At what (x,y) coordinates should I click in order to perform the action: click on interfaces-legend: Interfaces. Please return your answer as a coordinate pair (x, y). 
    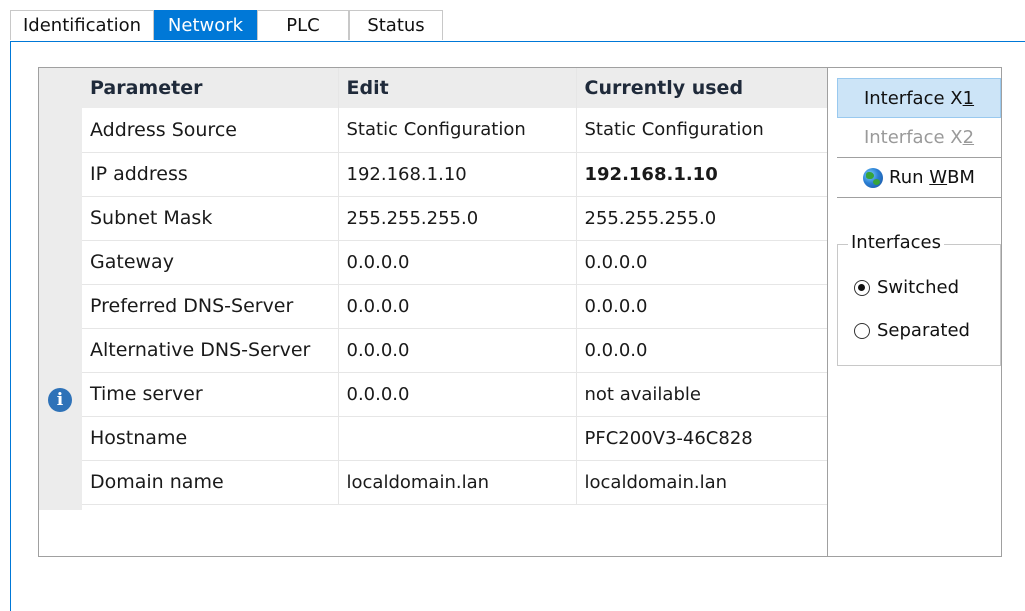
    Looking at the image, I should click on (896, 242).